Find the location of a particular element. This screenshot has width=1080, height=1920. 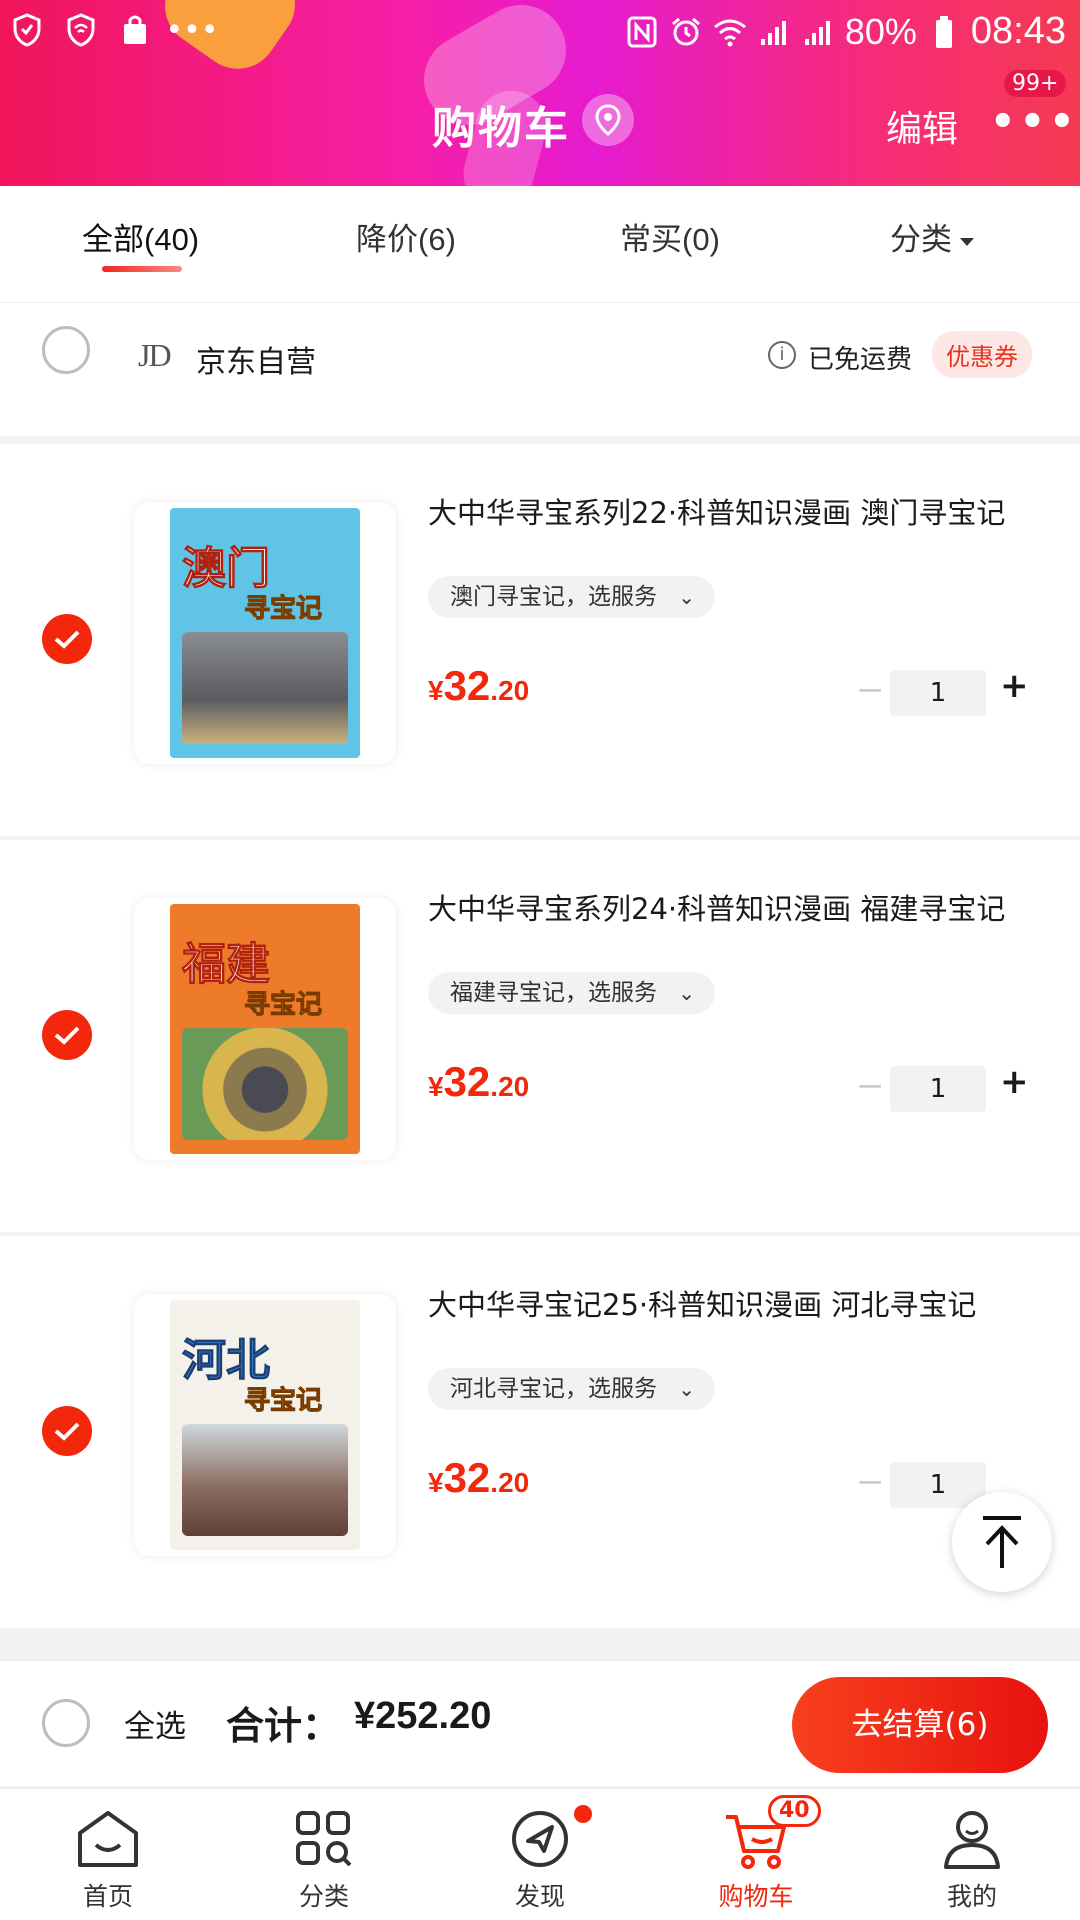

tab-price-drop: 降价(6) is located at coordinates (406, 236).